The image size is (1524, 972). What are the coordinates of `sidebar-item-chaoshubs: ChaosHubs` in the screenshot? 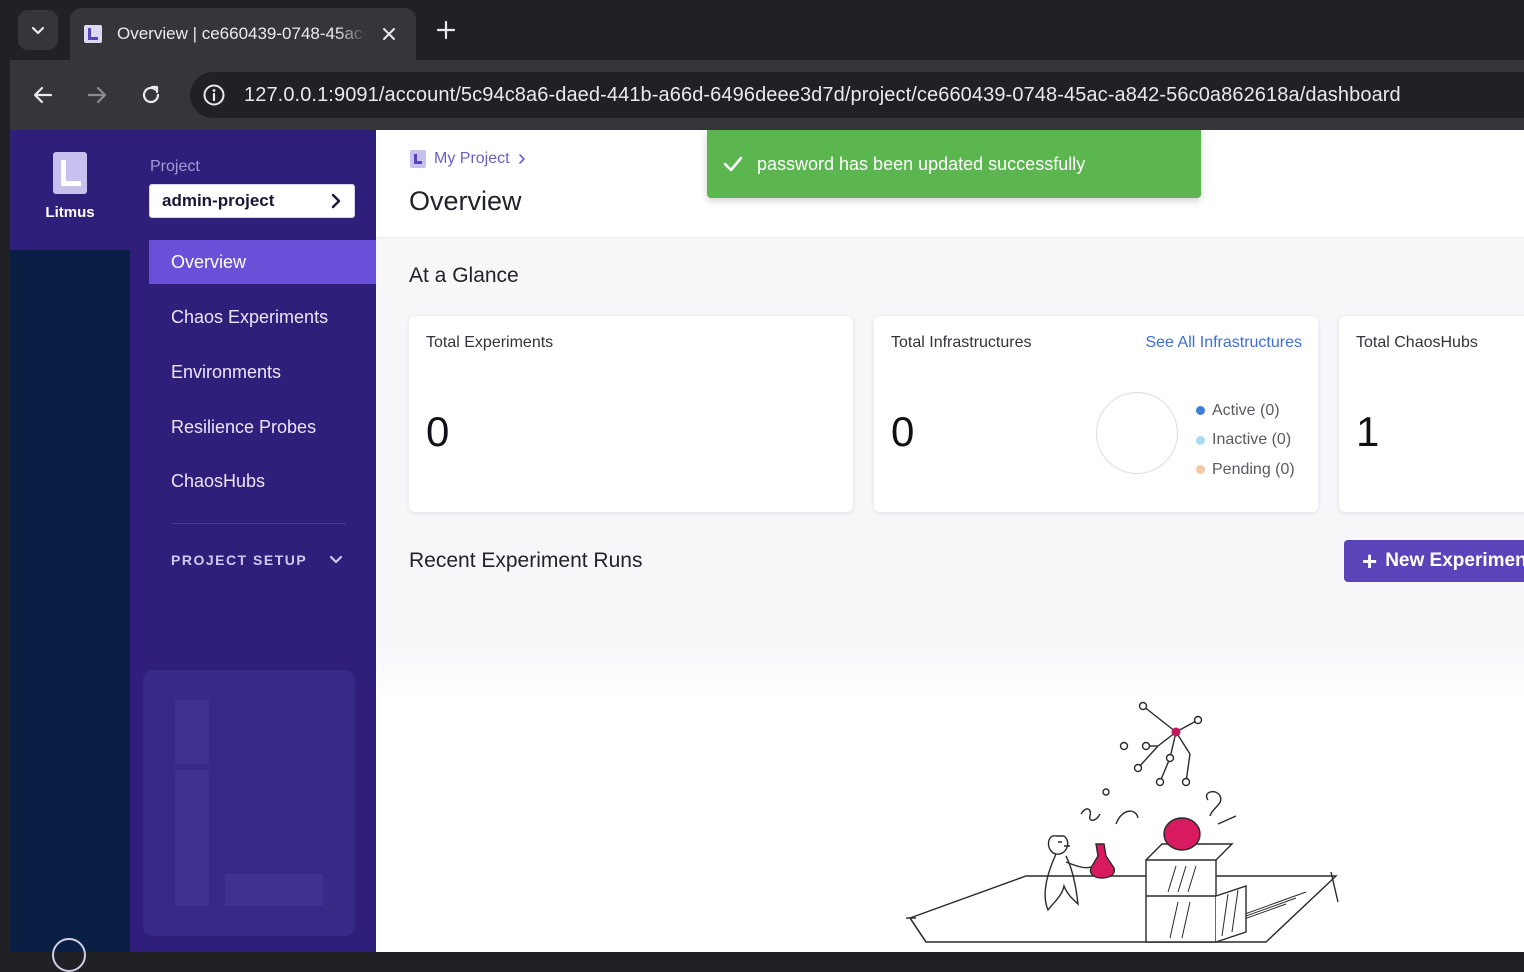 It's located at (262, 481).